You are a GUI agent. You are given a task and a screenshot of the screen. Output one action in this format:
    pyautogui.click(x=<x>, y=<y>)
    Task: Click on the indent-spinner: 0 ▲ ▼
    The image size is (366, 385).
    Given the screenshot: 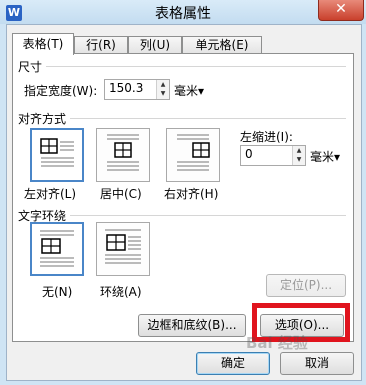 What is the action you would take?
    pyautogui.click(x=273, y=155)
    